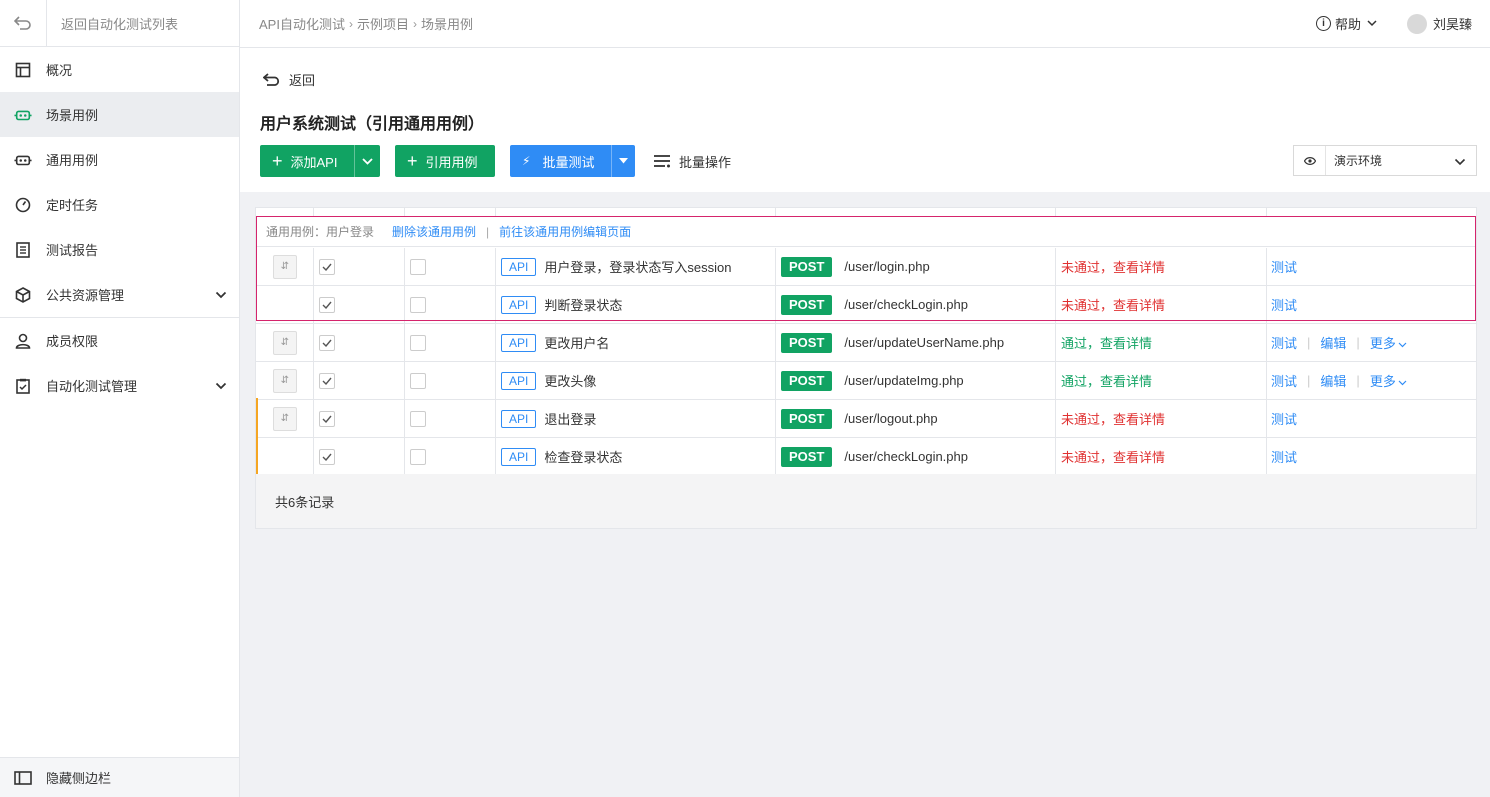  Describe the element at coordinates (1346, 23) in the screenshot. I see `help-menu: i 帮助` at that location.